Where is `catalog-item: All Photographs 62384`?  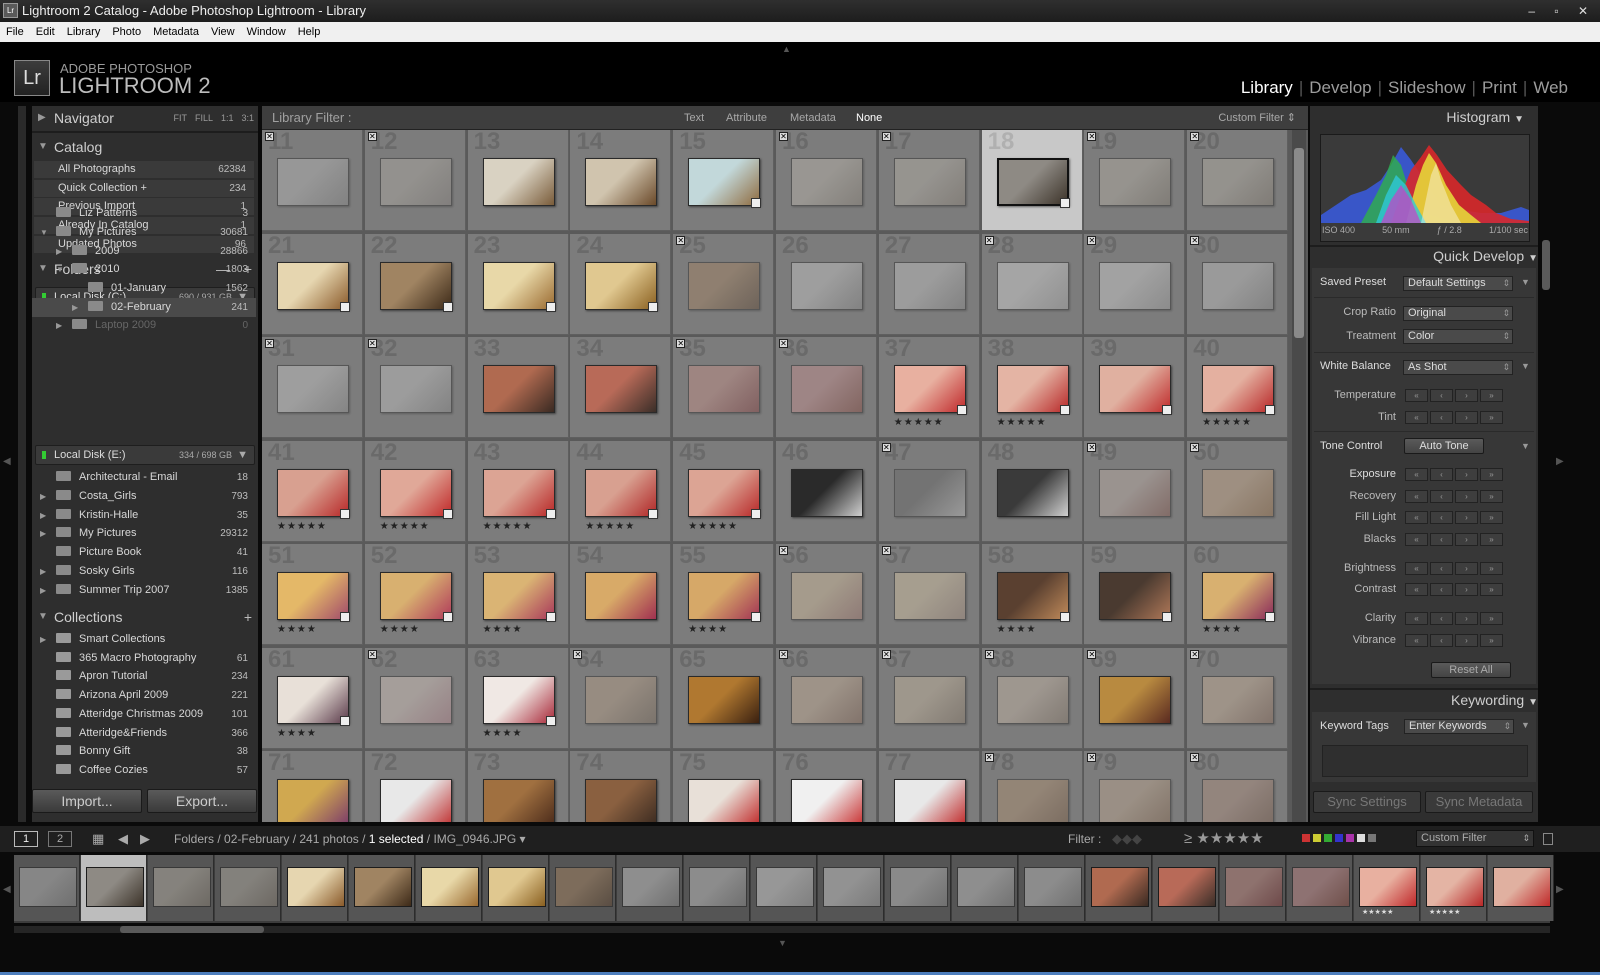
catalog-item: All Photographs 62384 is located at coordinates (144, 169).